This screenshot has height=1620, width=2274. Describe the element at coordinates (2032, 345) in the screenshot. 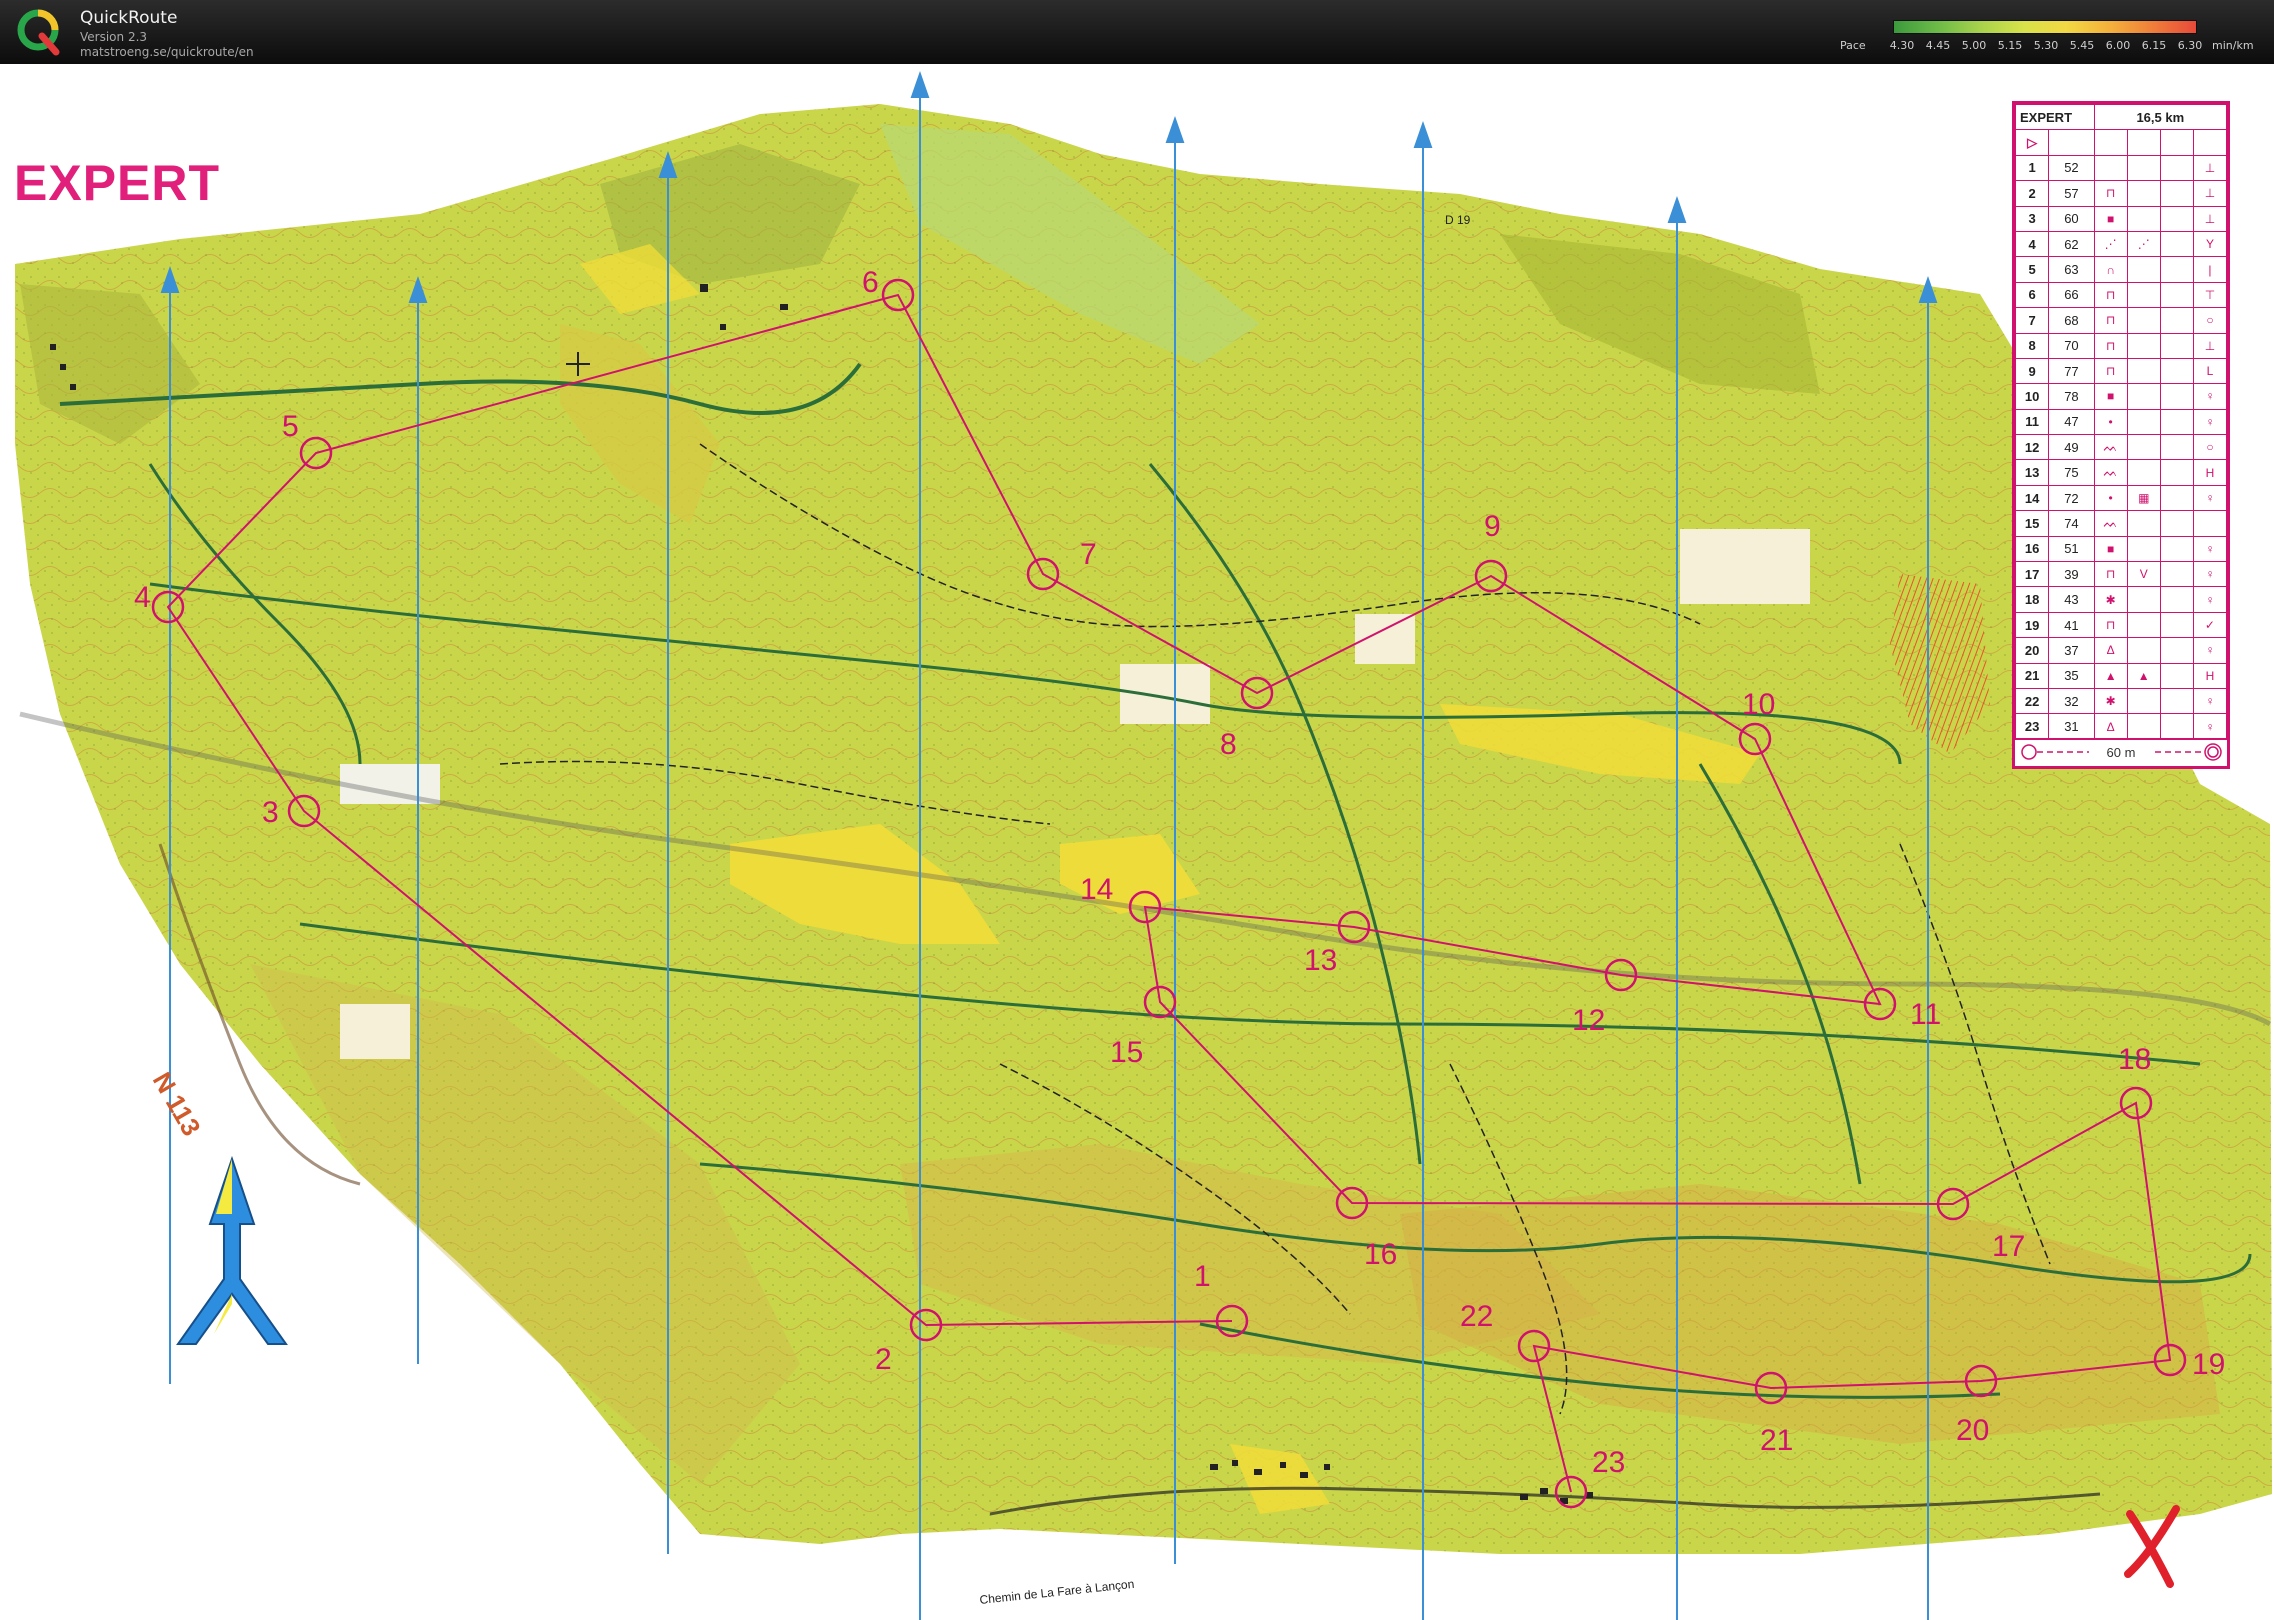

I see `control-number: 8` at that location.